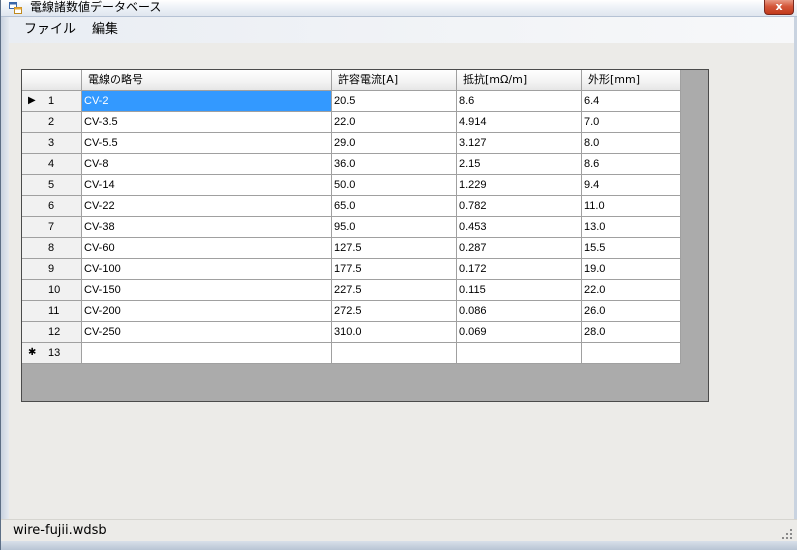  What do you see at coordinates (631, 311) in the screenshot?
I see `cell-outer-diameter: 26.0` at bounding box center [631, 311].